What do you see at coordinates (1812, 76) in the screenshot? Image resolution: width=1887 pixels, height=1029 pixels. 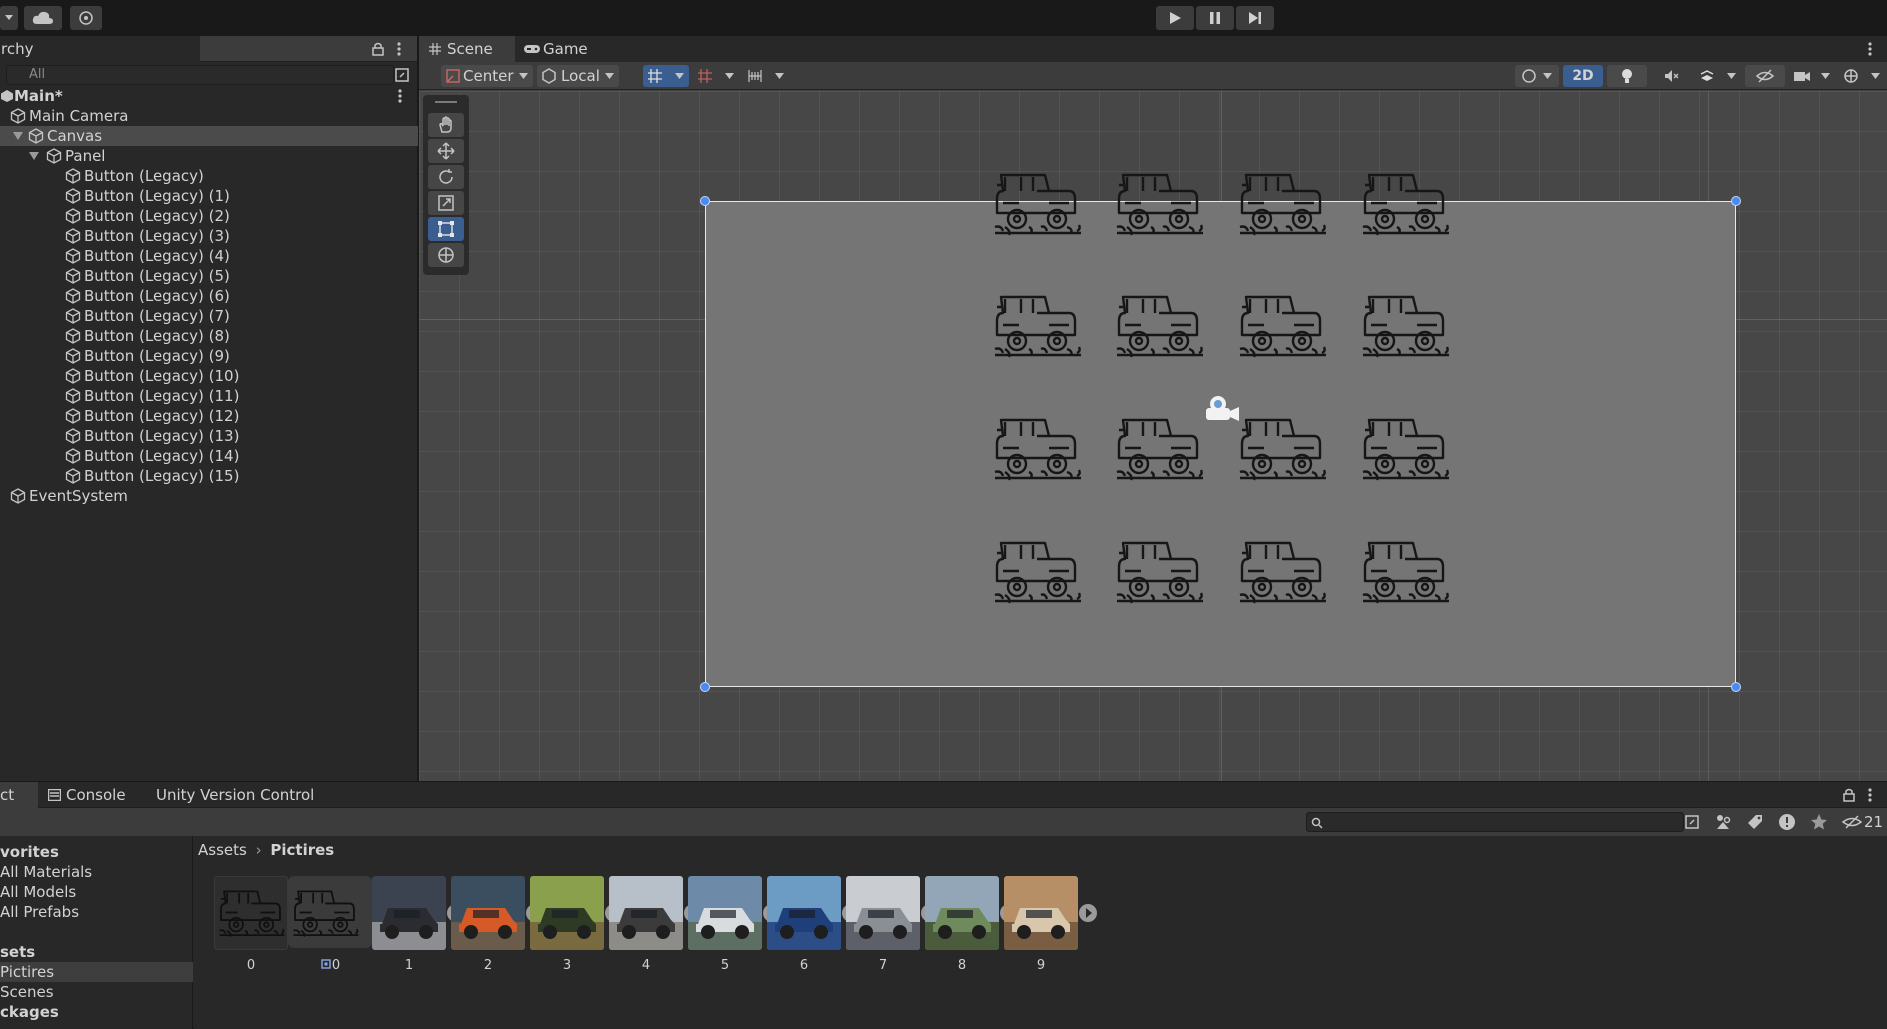 I see `camera-dropdown` at bounding box center [1812, 76].